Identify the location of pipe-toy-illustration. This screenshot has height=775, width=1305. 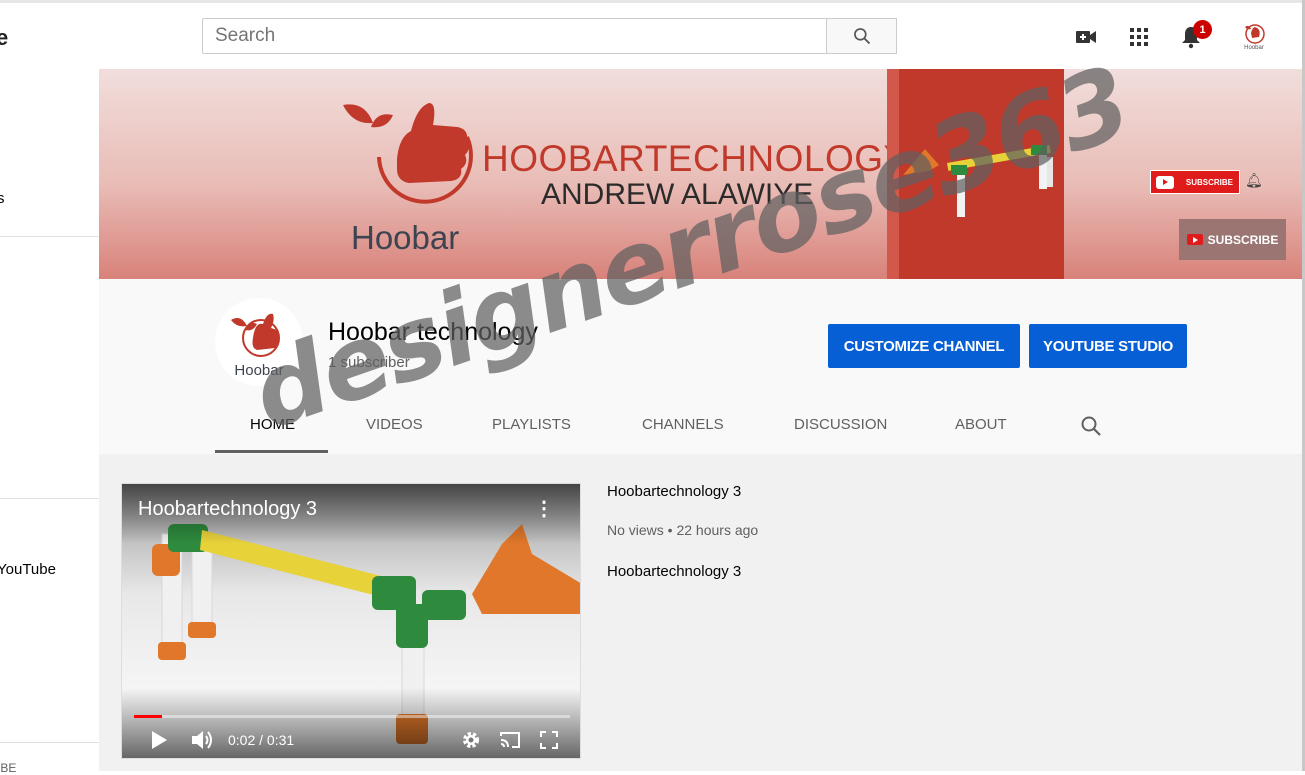
(978, 180).